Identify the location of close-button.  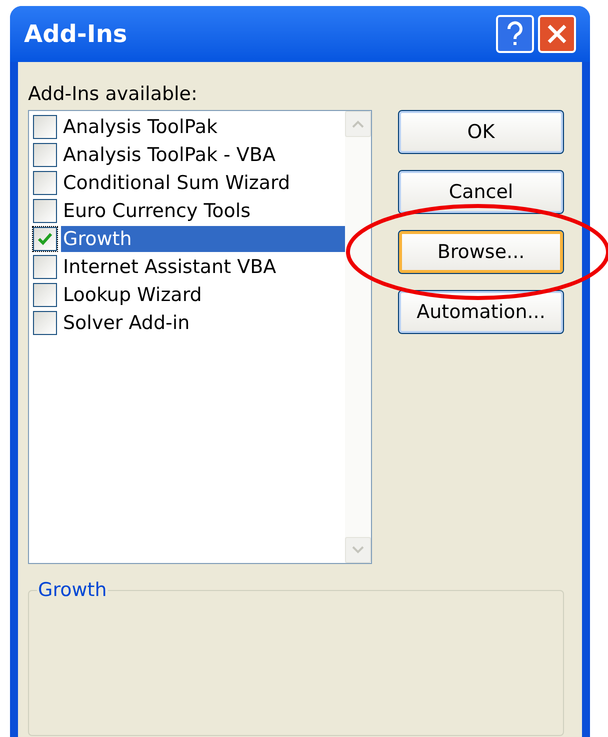
(557, 34).